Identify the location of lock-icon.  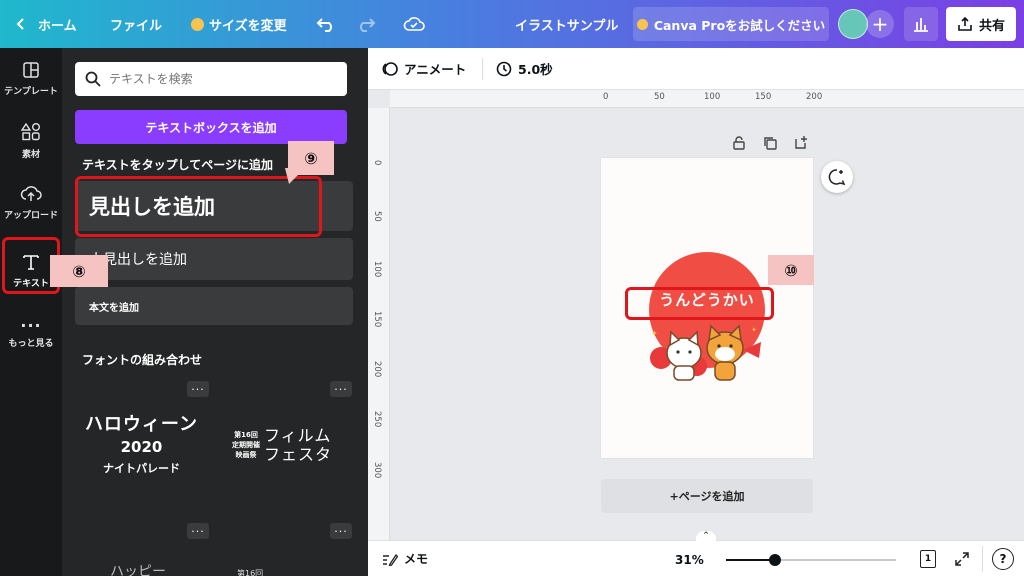
(739, 143).